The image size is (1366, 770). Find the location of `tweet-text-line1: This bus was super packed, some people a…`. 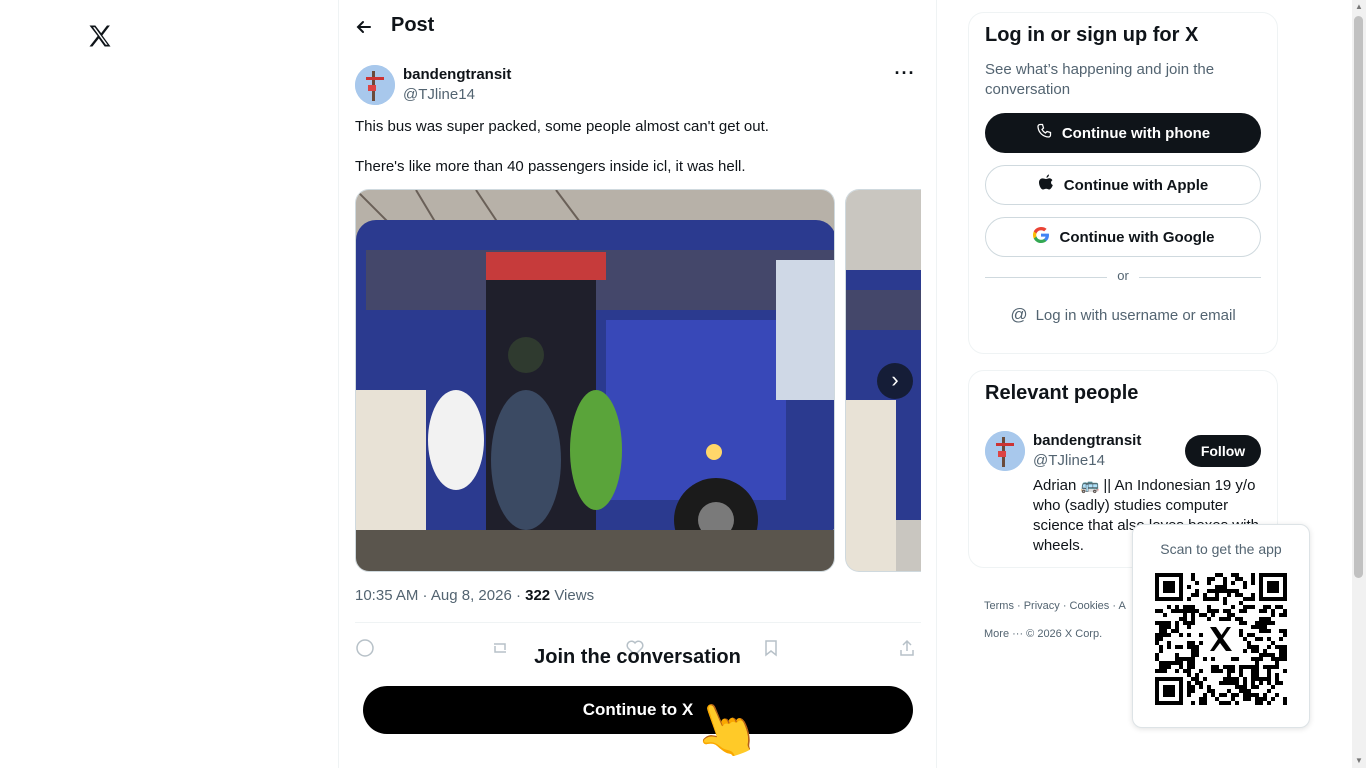

tweet-text-line1: This bus was super packed, some people a… is located at coordinates (562, 126).